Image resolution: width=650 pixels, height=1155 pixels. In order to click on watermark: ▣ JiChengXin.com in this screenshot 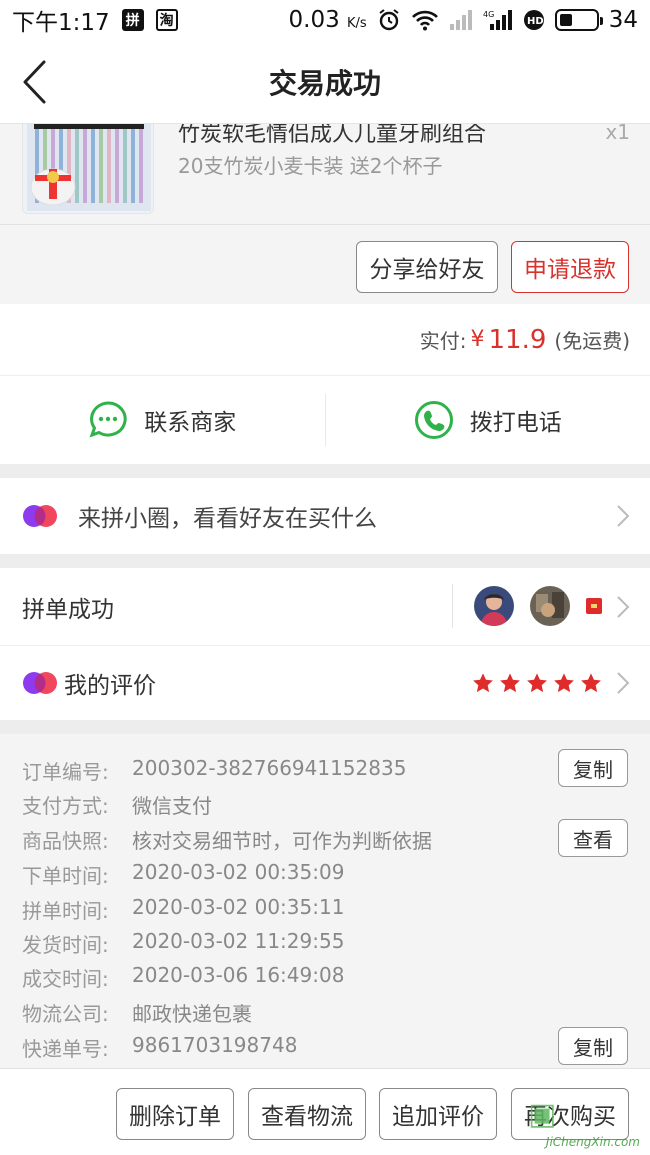, I will do `click(588, 1124)`.